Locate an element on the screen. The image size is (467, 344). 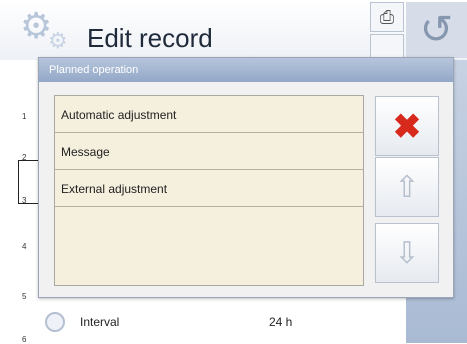
close-icon: ✖ is located at coordinates (407, 127).